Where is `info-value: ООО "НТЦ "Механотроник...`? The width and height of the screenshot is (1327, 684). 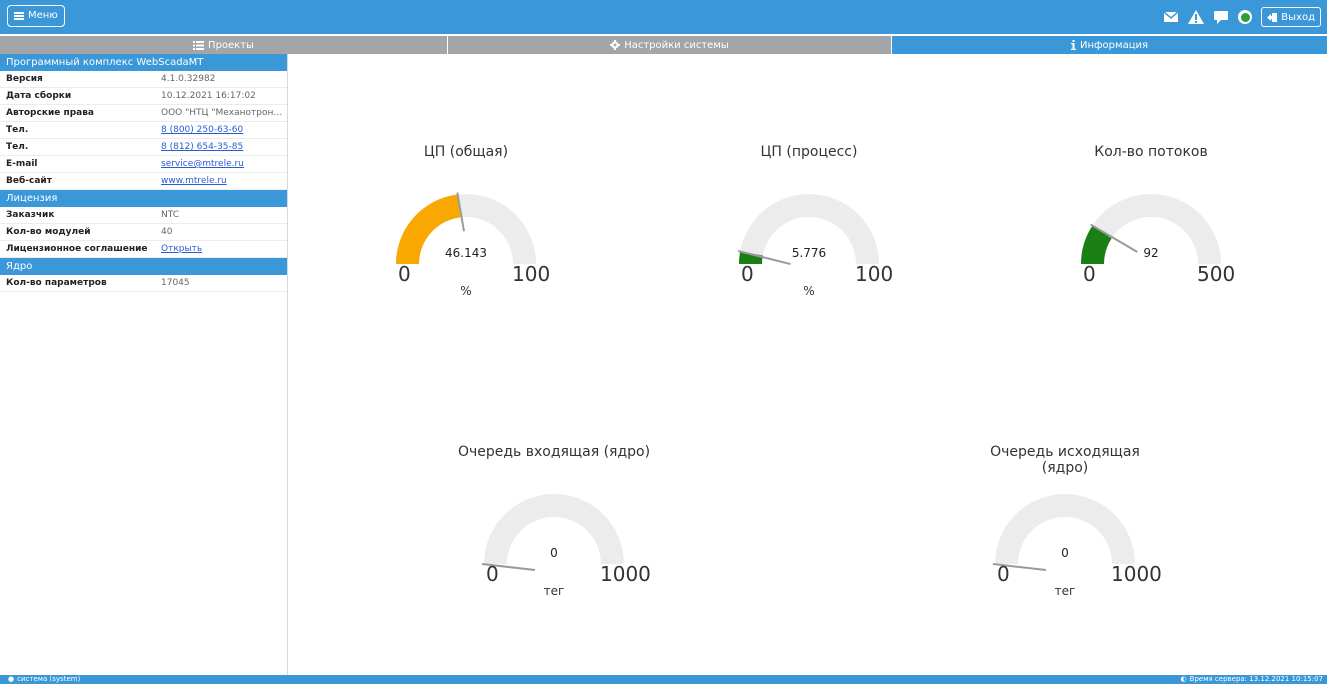
info-value: ООО "НТЦ "Механотроник... is located at coordinates (224, 113).